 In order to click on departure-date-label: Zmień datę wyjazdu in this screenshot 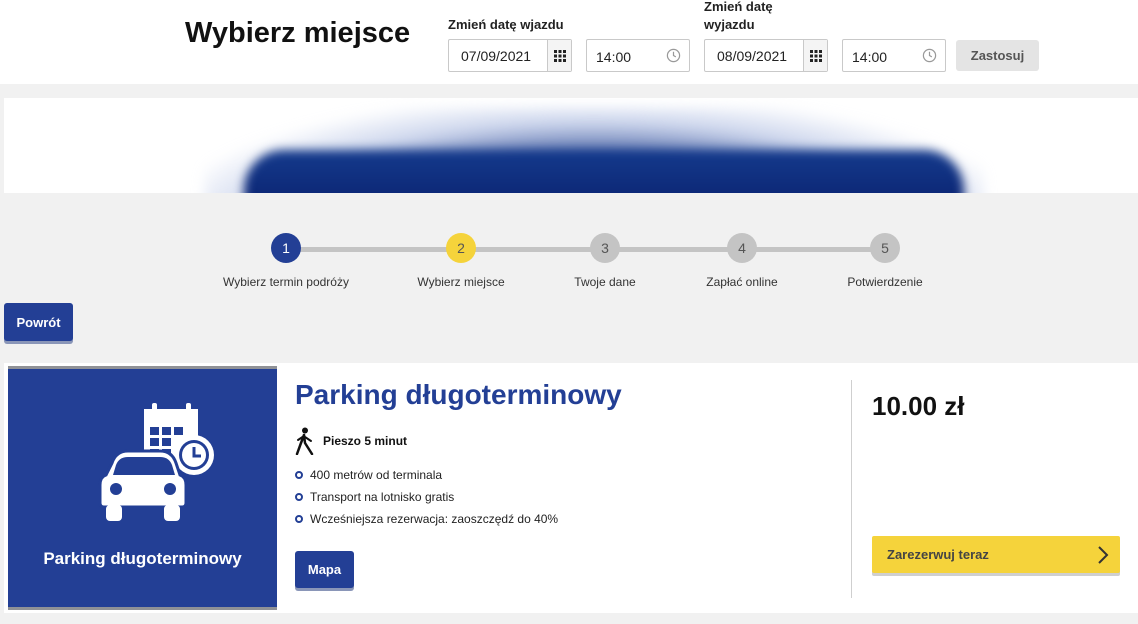, I will do `click(738, 17)`.